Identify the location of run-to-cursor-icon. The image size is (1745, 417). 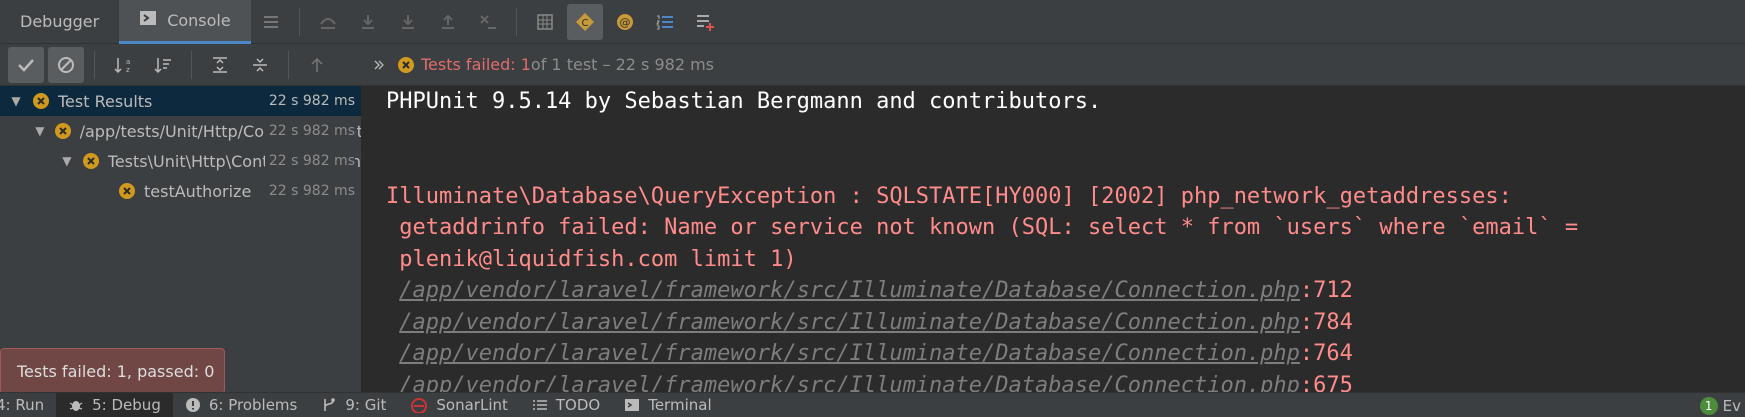
(488, 22).